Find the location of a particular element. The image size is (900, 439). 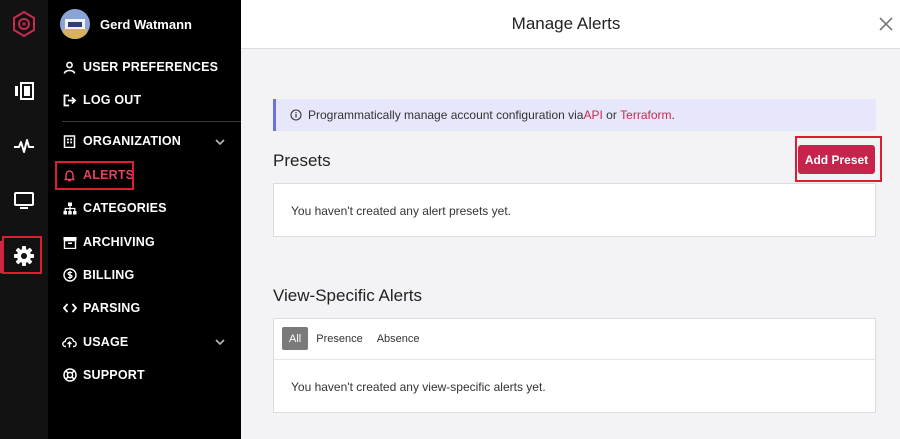

view-specific-alerts-title: View-Specific Alerts is located at coordinates (347, 295).